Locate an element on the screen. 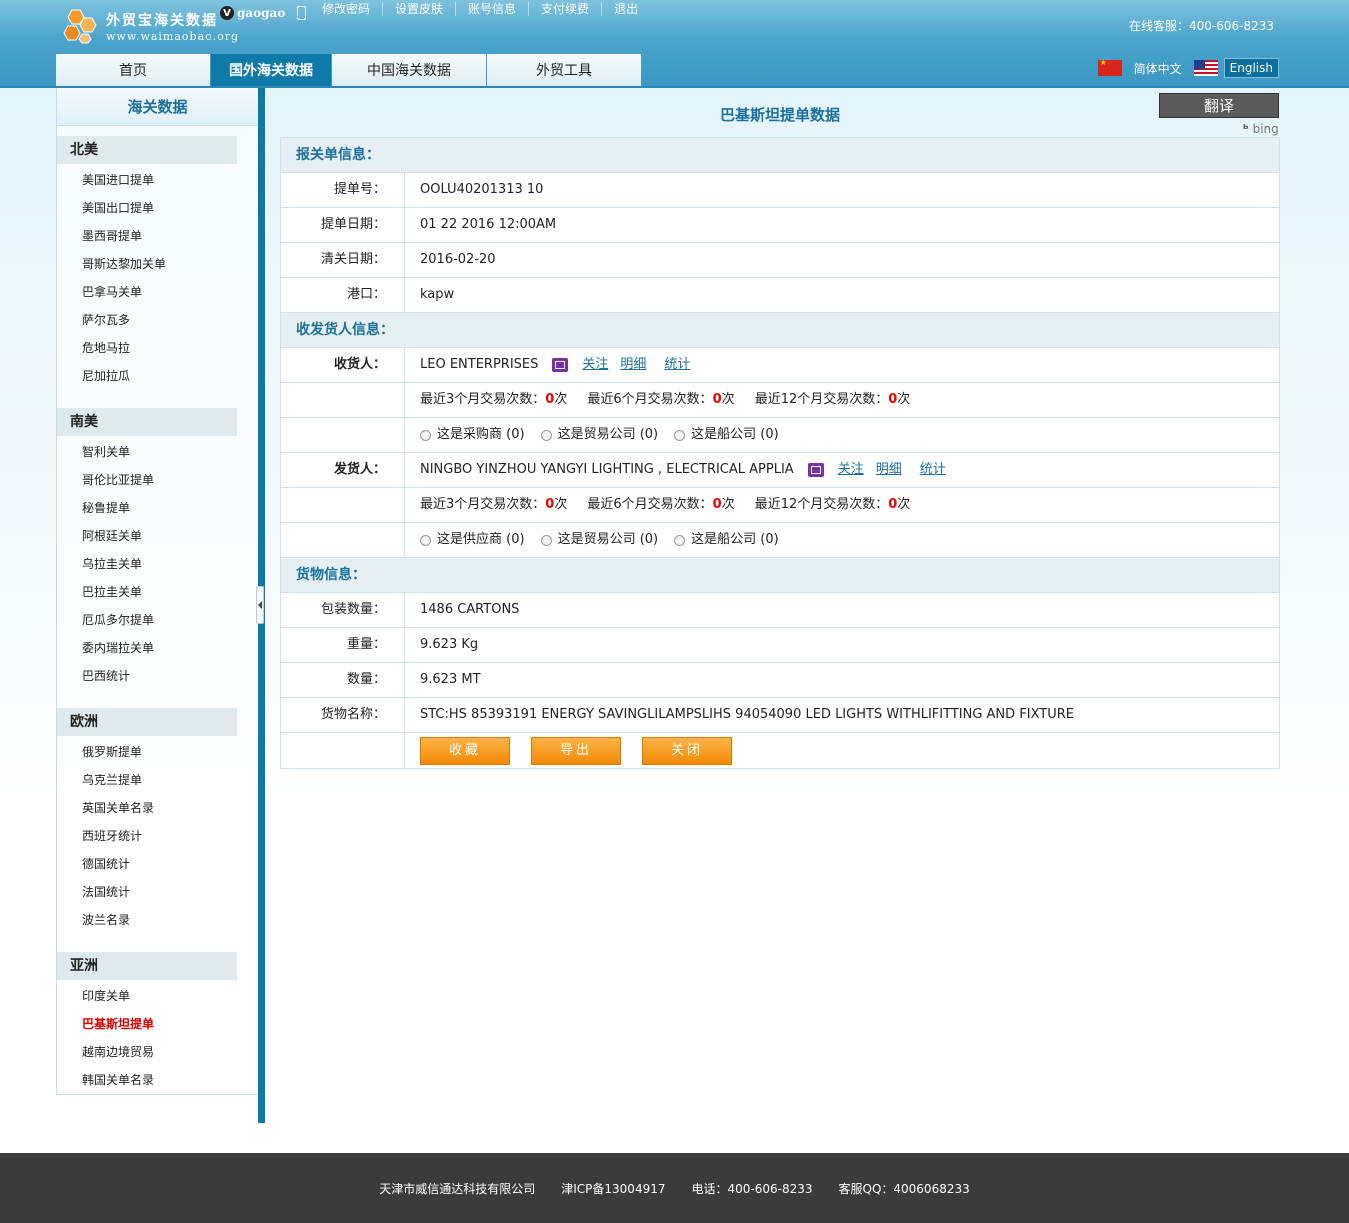  sidebar-item: 墨西哥提单 is located at coordinates (157, 236).